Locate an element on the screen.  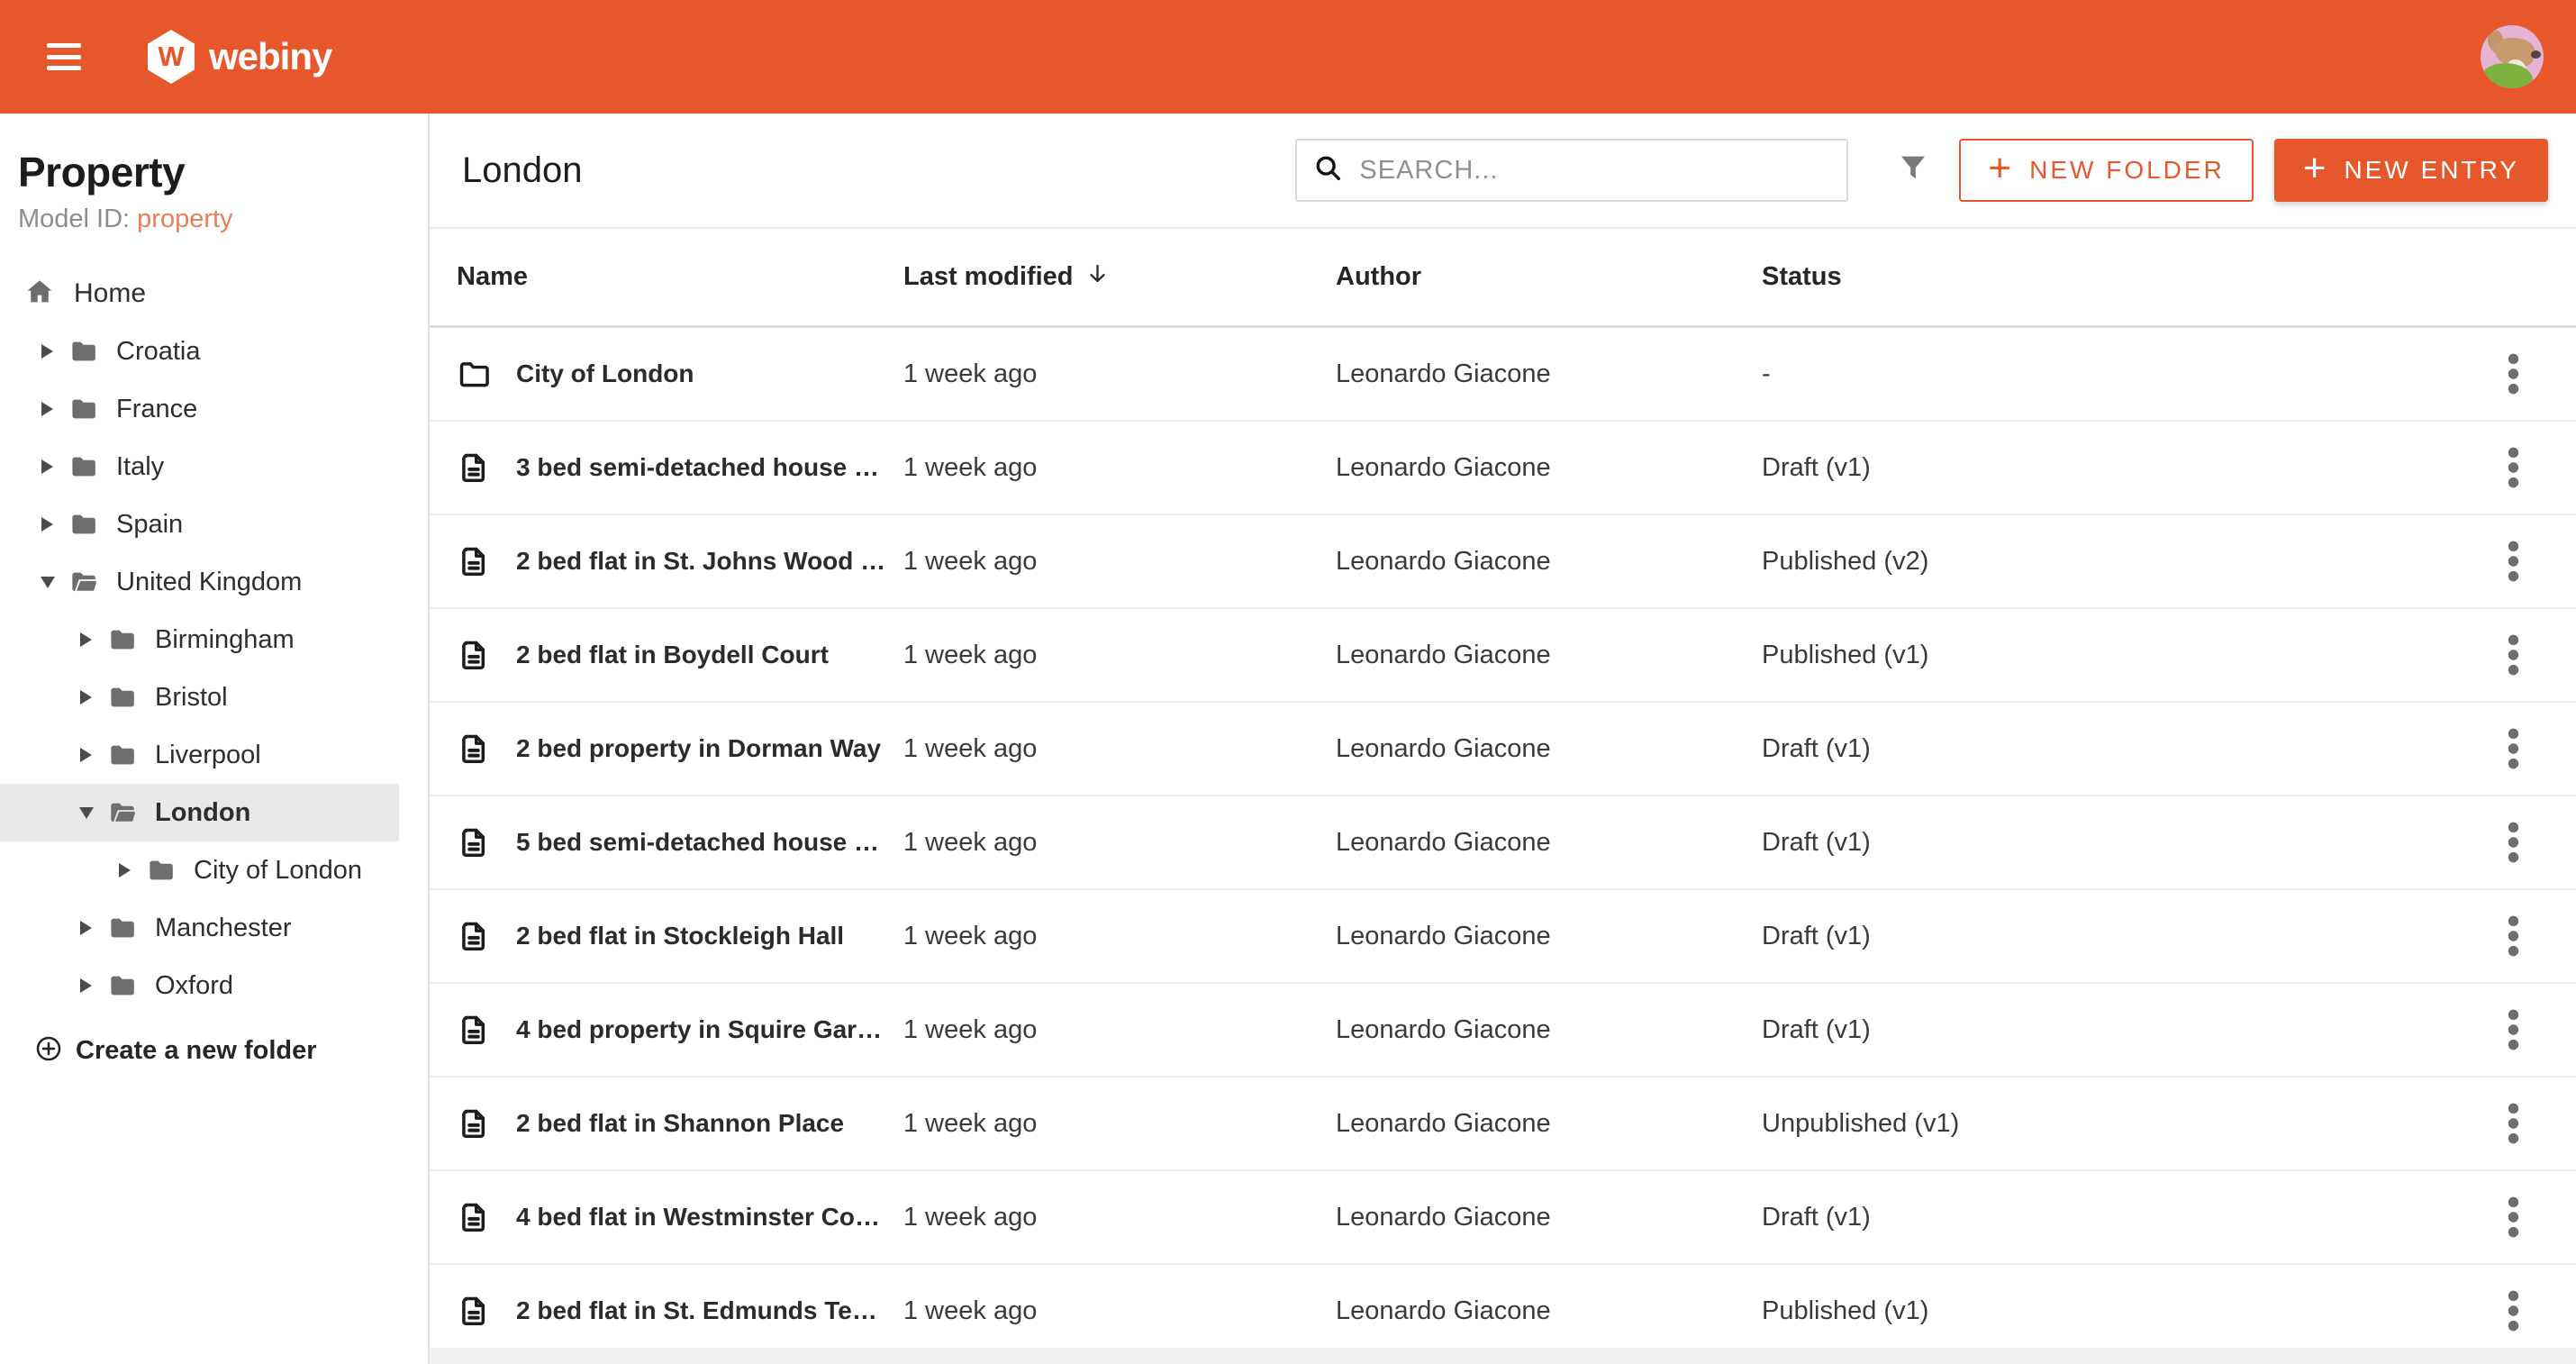
create-folder-label: Create a new folder is located at coordinates (196, 1050).